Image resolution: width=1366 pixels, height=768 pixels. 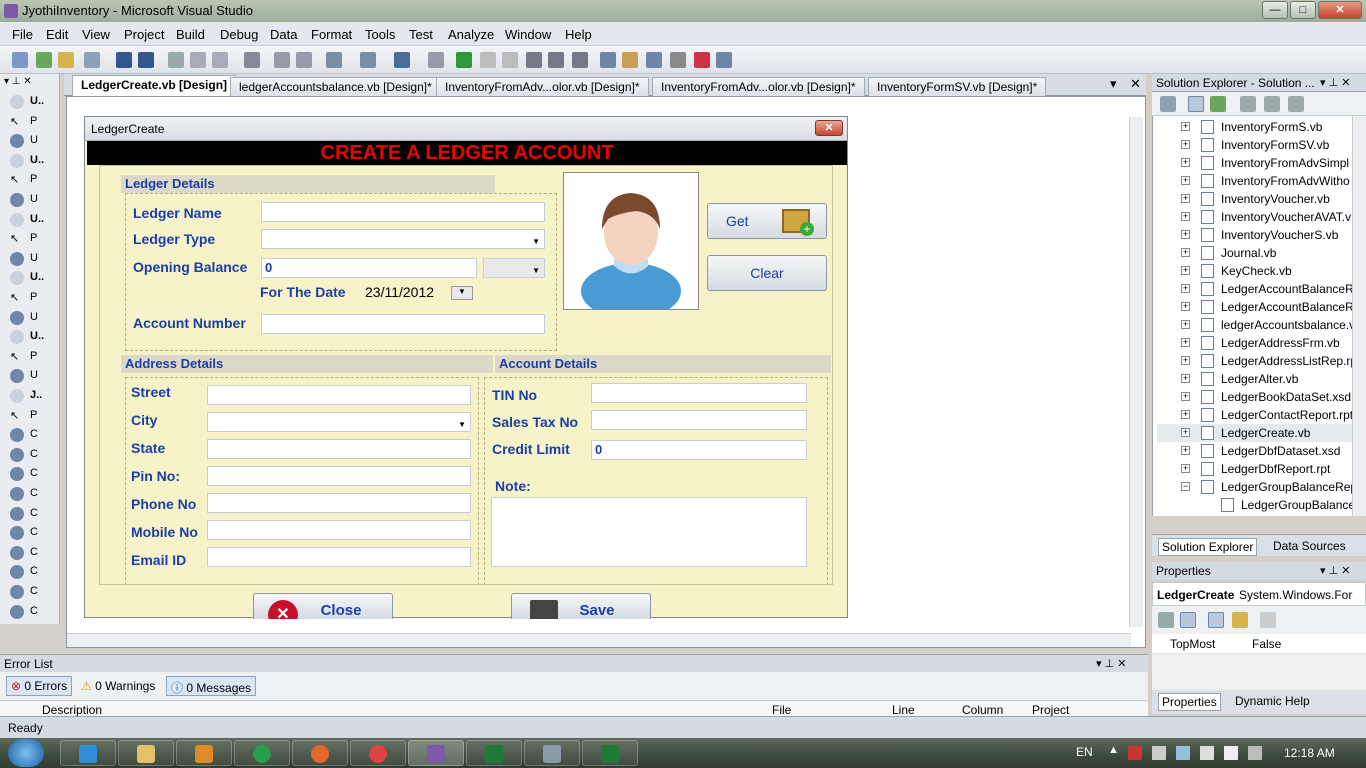 What do you see at coordinates (378, 753) in the screenshot?
I see `taskbar-chrome` at bounding box center [378, 753].